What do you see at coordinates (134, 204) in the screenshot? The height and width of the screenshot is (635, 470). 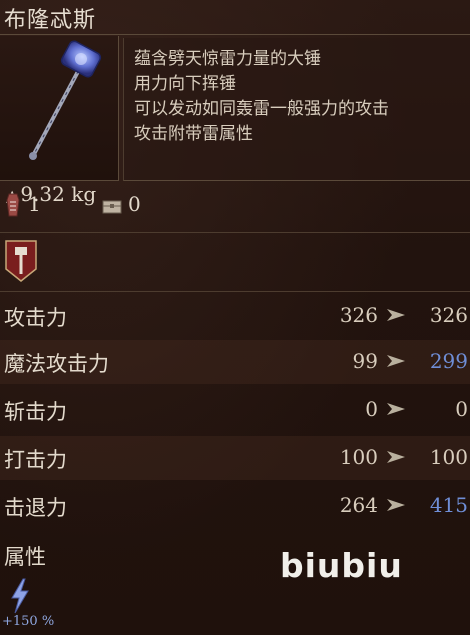 I see `storage-count: 0` at bounding box center [134, 204].